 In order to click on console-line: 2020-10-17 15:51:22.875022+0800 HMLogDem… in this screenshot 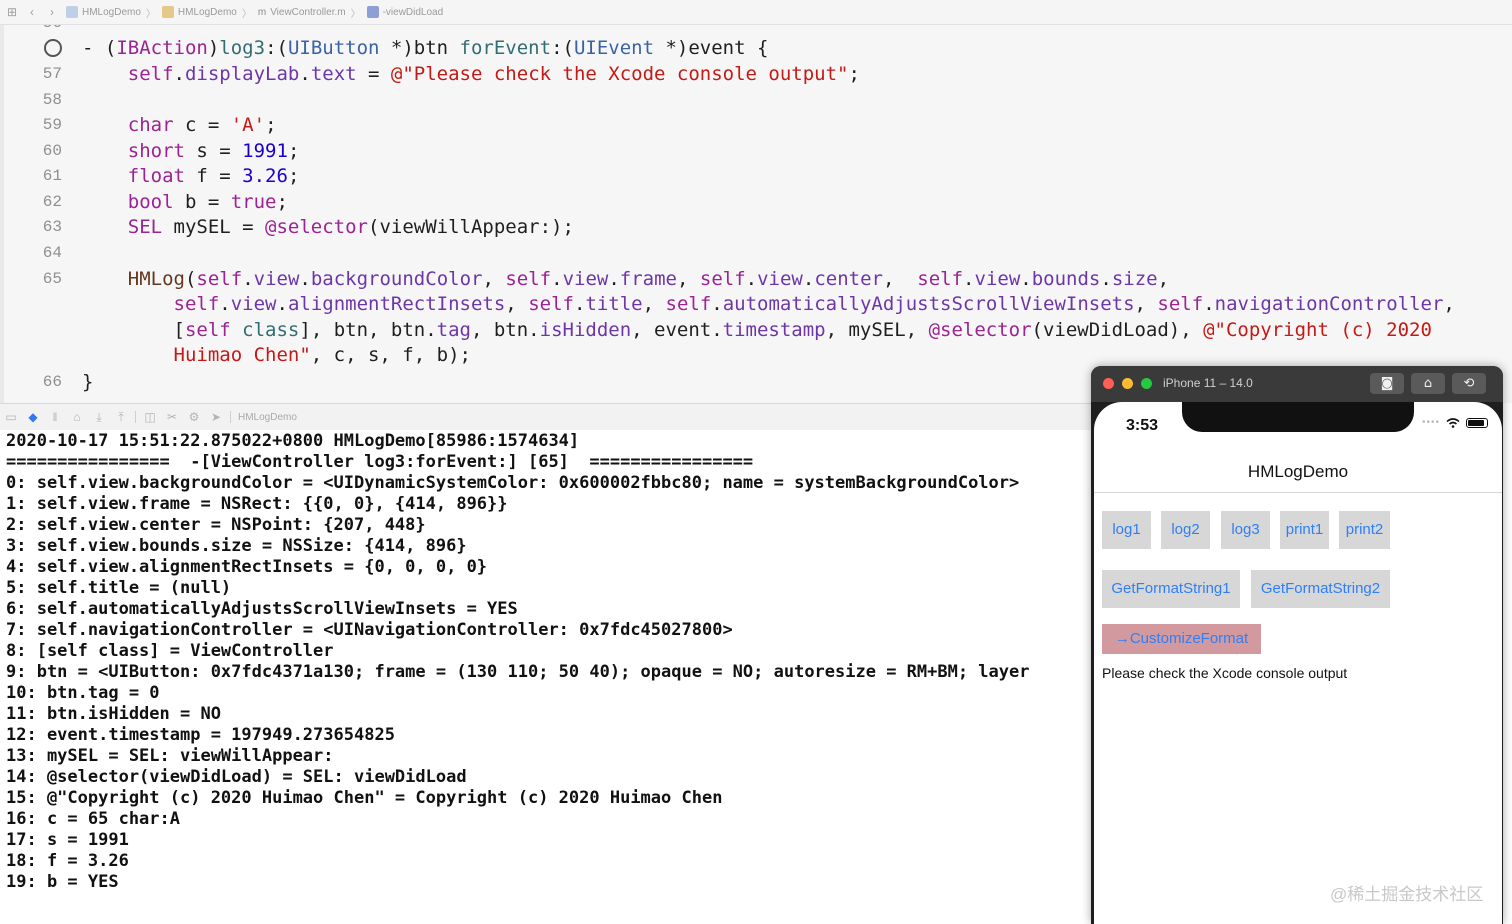, I will do `click(293, 441)`.